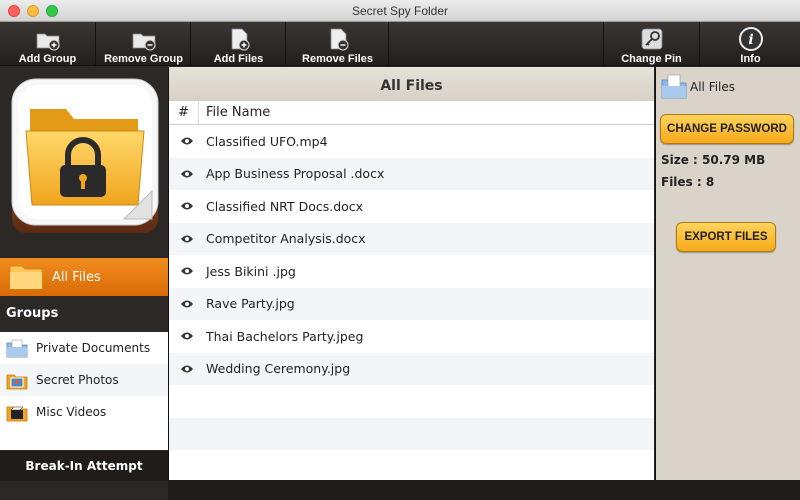  Describe the element at coordinates (411, 84) in the screenshot. I see `panel-title: All Files` at that location.